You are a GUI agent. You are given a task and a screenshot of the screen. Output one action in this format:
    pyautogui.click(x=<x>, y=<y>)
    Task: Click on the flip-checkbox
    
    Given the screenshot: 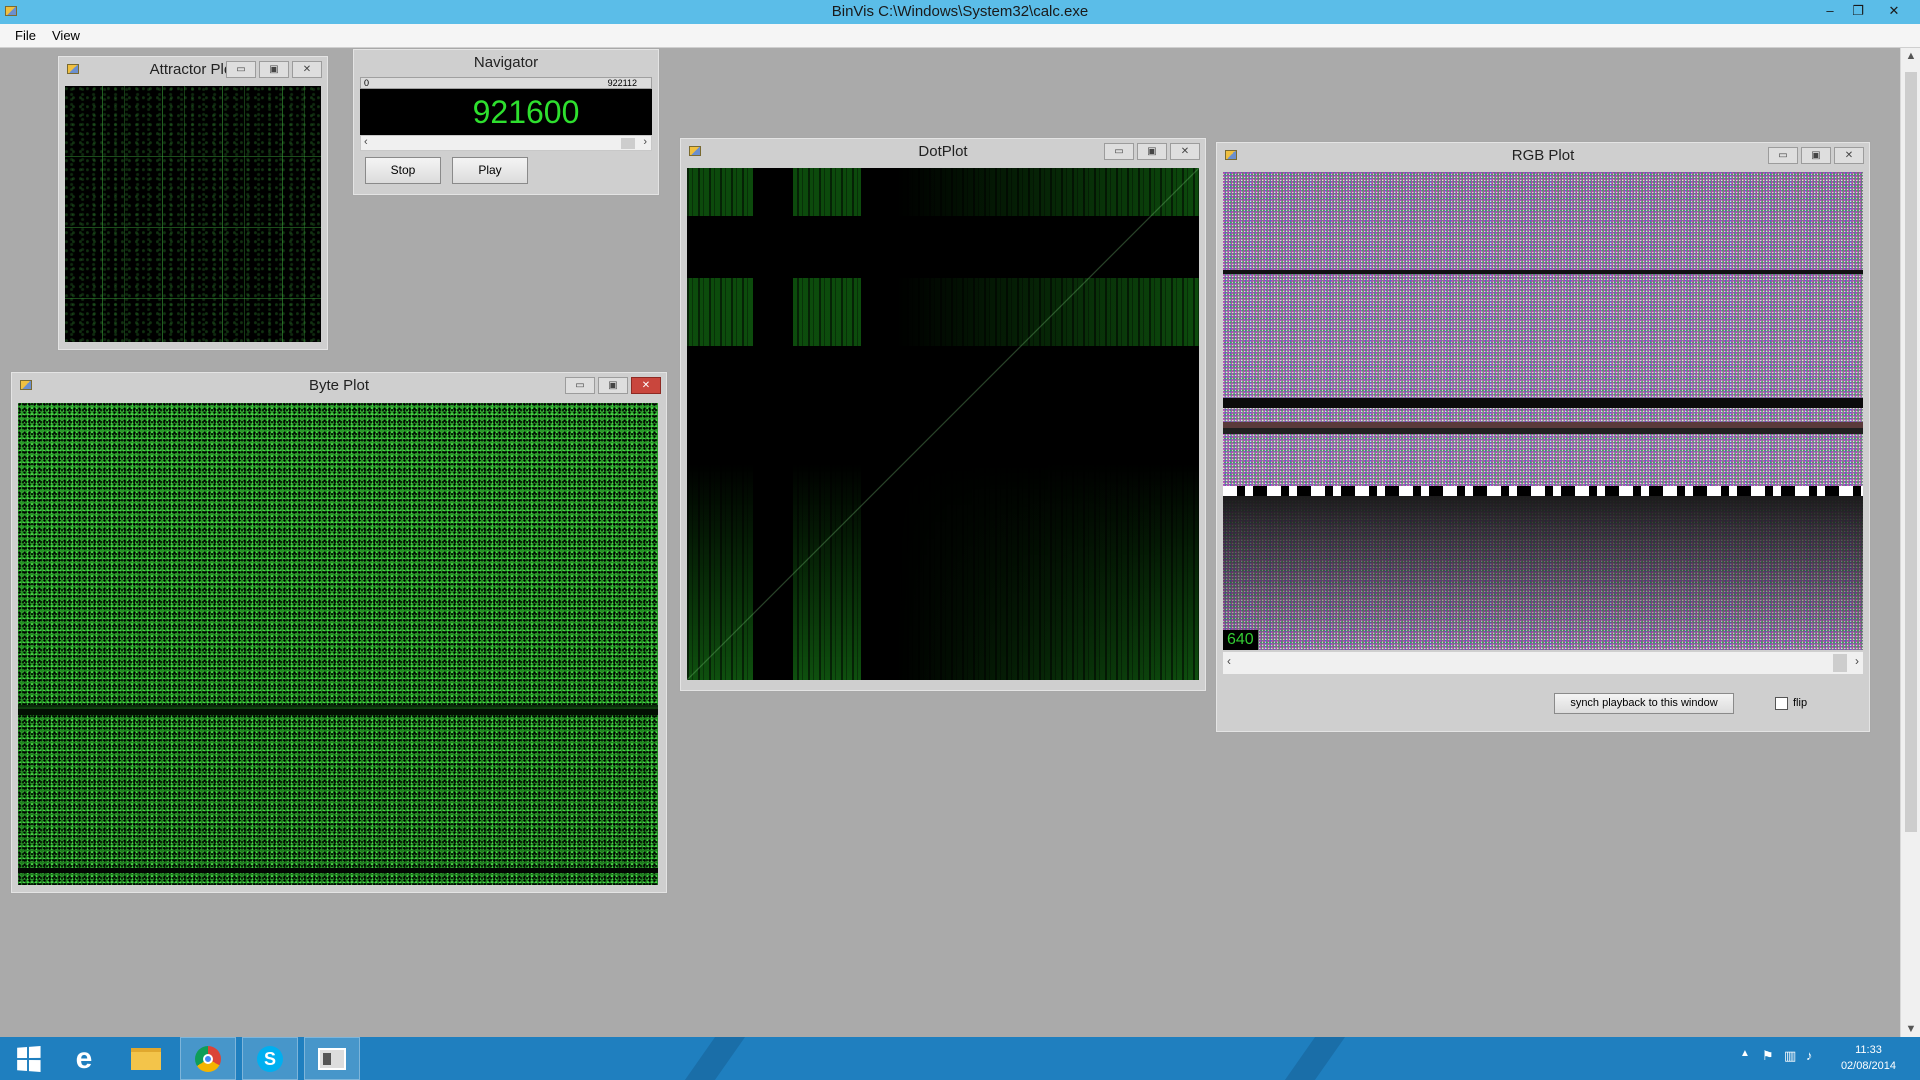 What is the action you would take?
    pyautogui.click(x=1781, y=703)
    